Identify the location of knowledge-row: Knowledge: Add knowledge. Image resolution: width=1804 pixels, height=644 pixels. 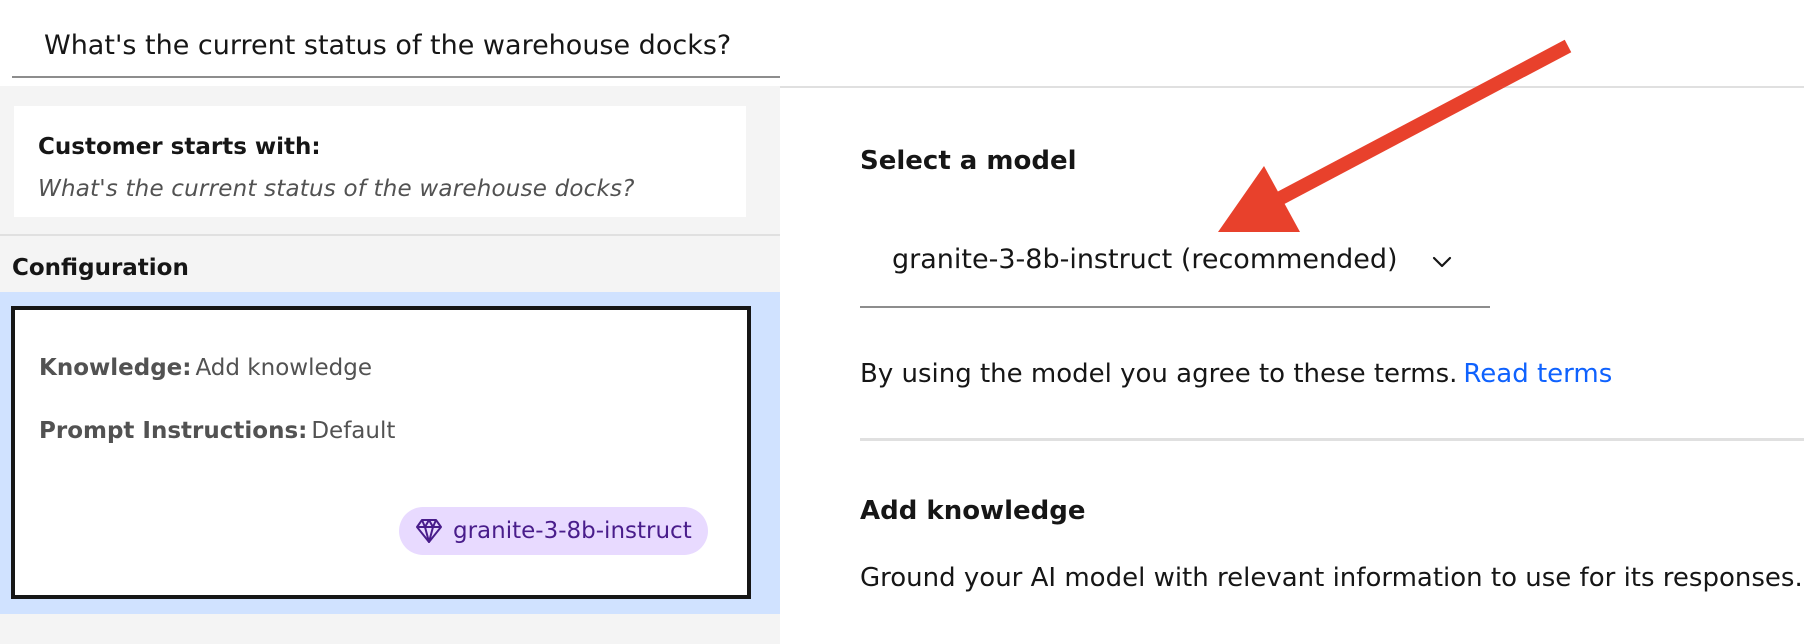
(205, 368).